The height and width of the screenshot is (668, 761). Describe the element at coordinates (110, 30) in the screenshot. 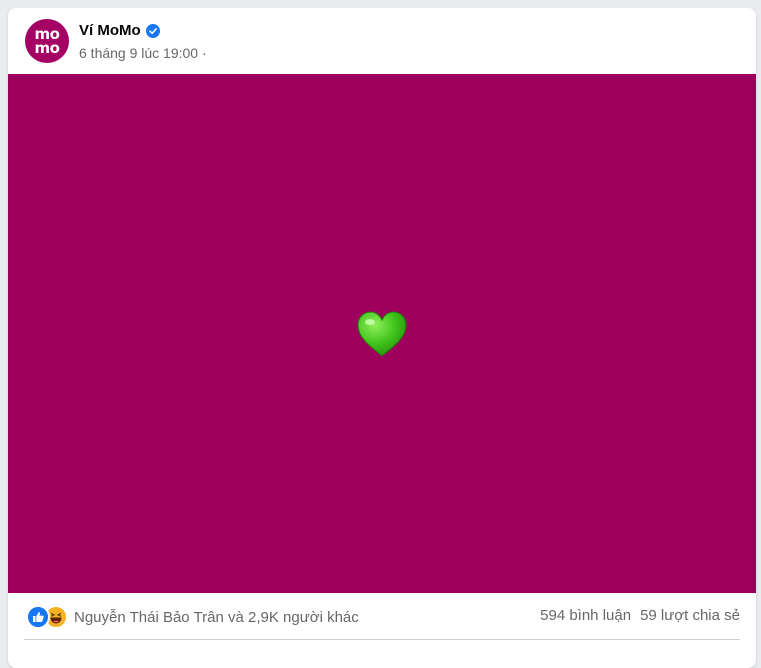

I see `page-name: Ví MoMo` at that location.